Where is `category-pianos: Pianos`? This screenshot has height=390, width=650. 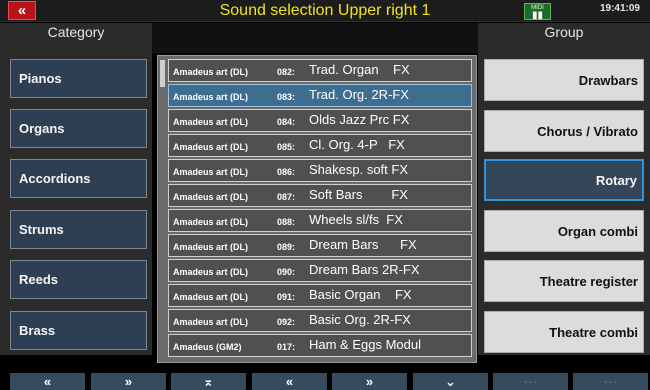
category-pianos: Pianos is located at coordinates (78, 78).